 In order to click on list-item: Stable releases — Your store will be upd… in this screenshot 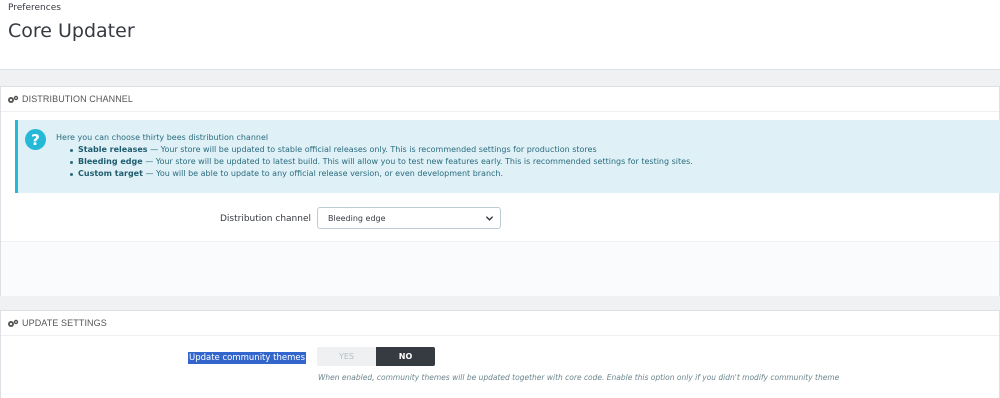, I will do `click(381, 150)`.